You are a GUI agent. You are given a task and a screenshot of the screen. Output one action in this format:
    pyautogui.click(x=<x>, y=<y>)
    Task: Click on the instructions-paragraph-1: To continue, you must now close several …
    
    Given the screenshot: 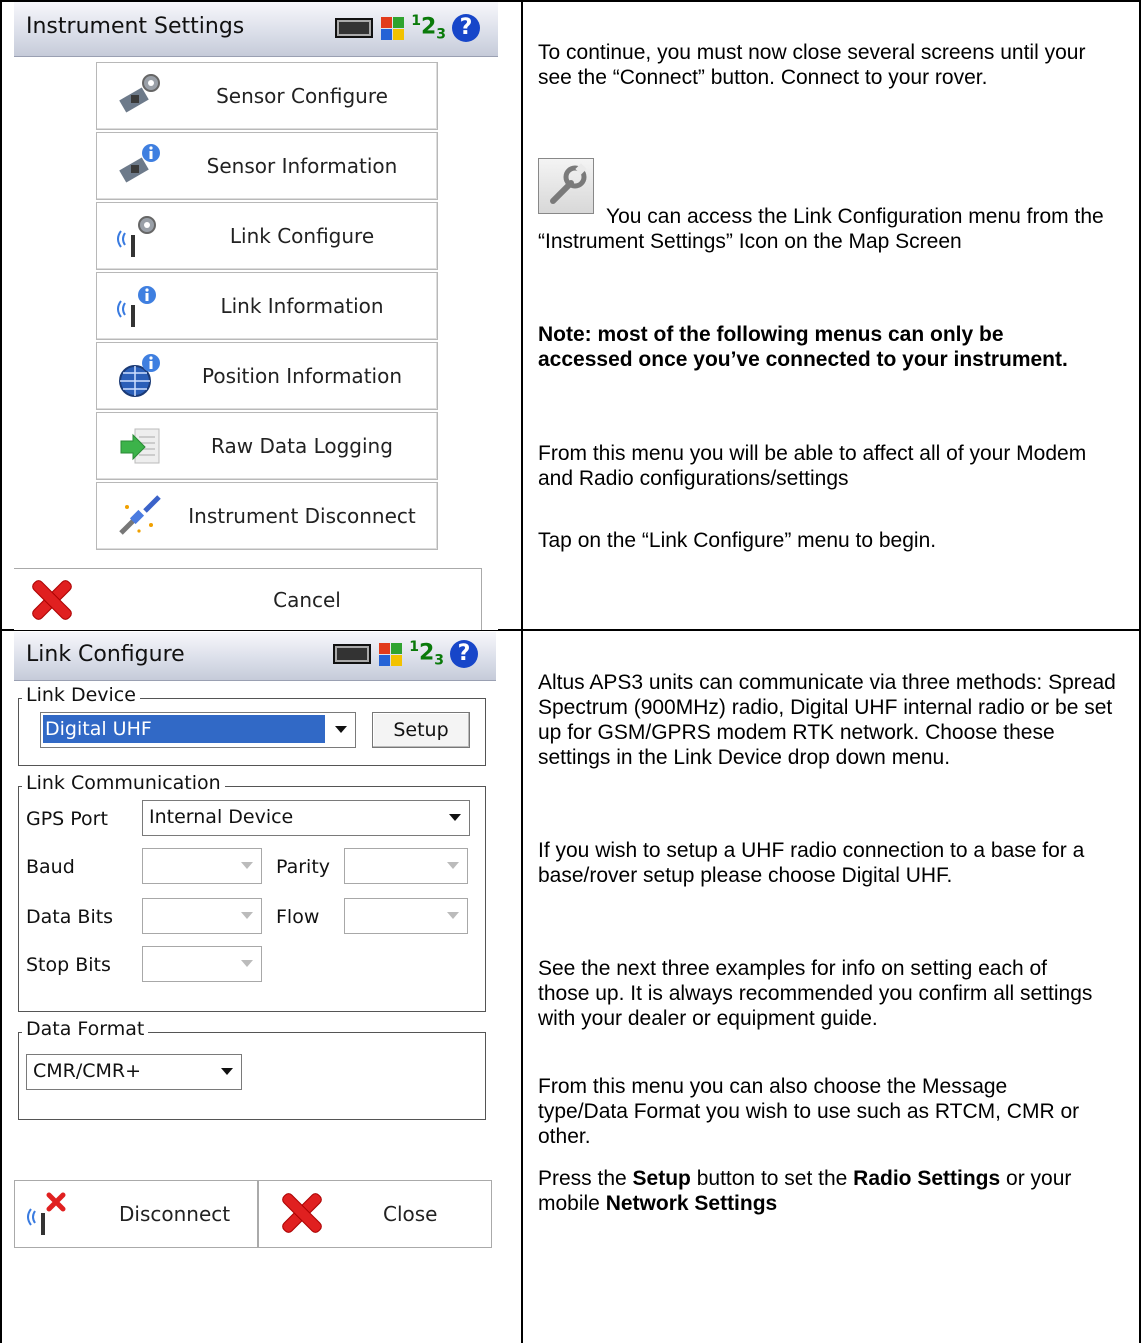 What is the action you would take?
    pyautogui.click(x=812, y=65)
    